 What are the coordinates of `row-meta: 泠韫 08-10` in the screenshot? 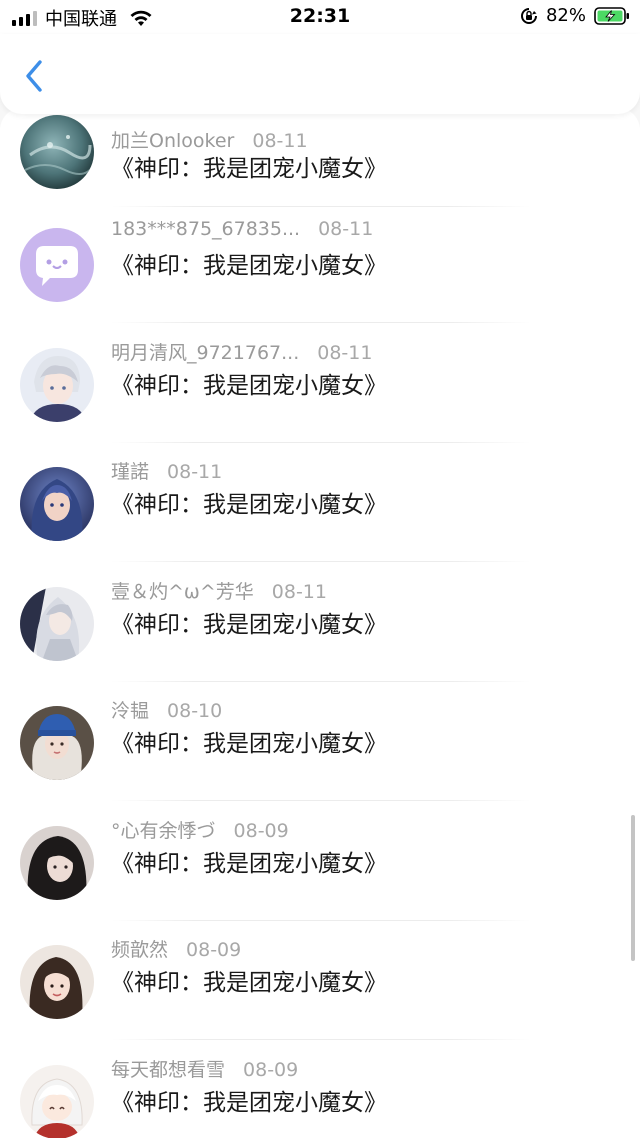 It's located at (166, 709).